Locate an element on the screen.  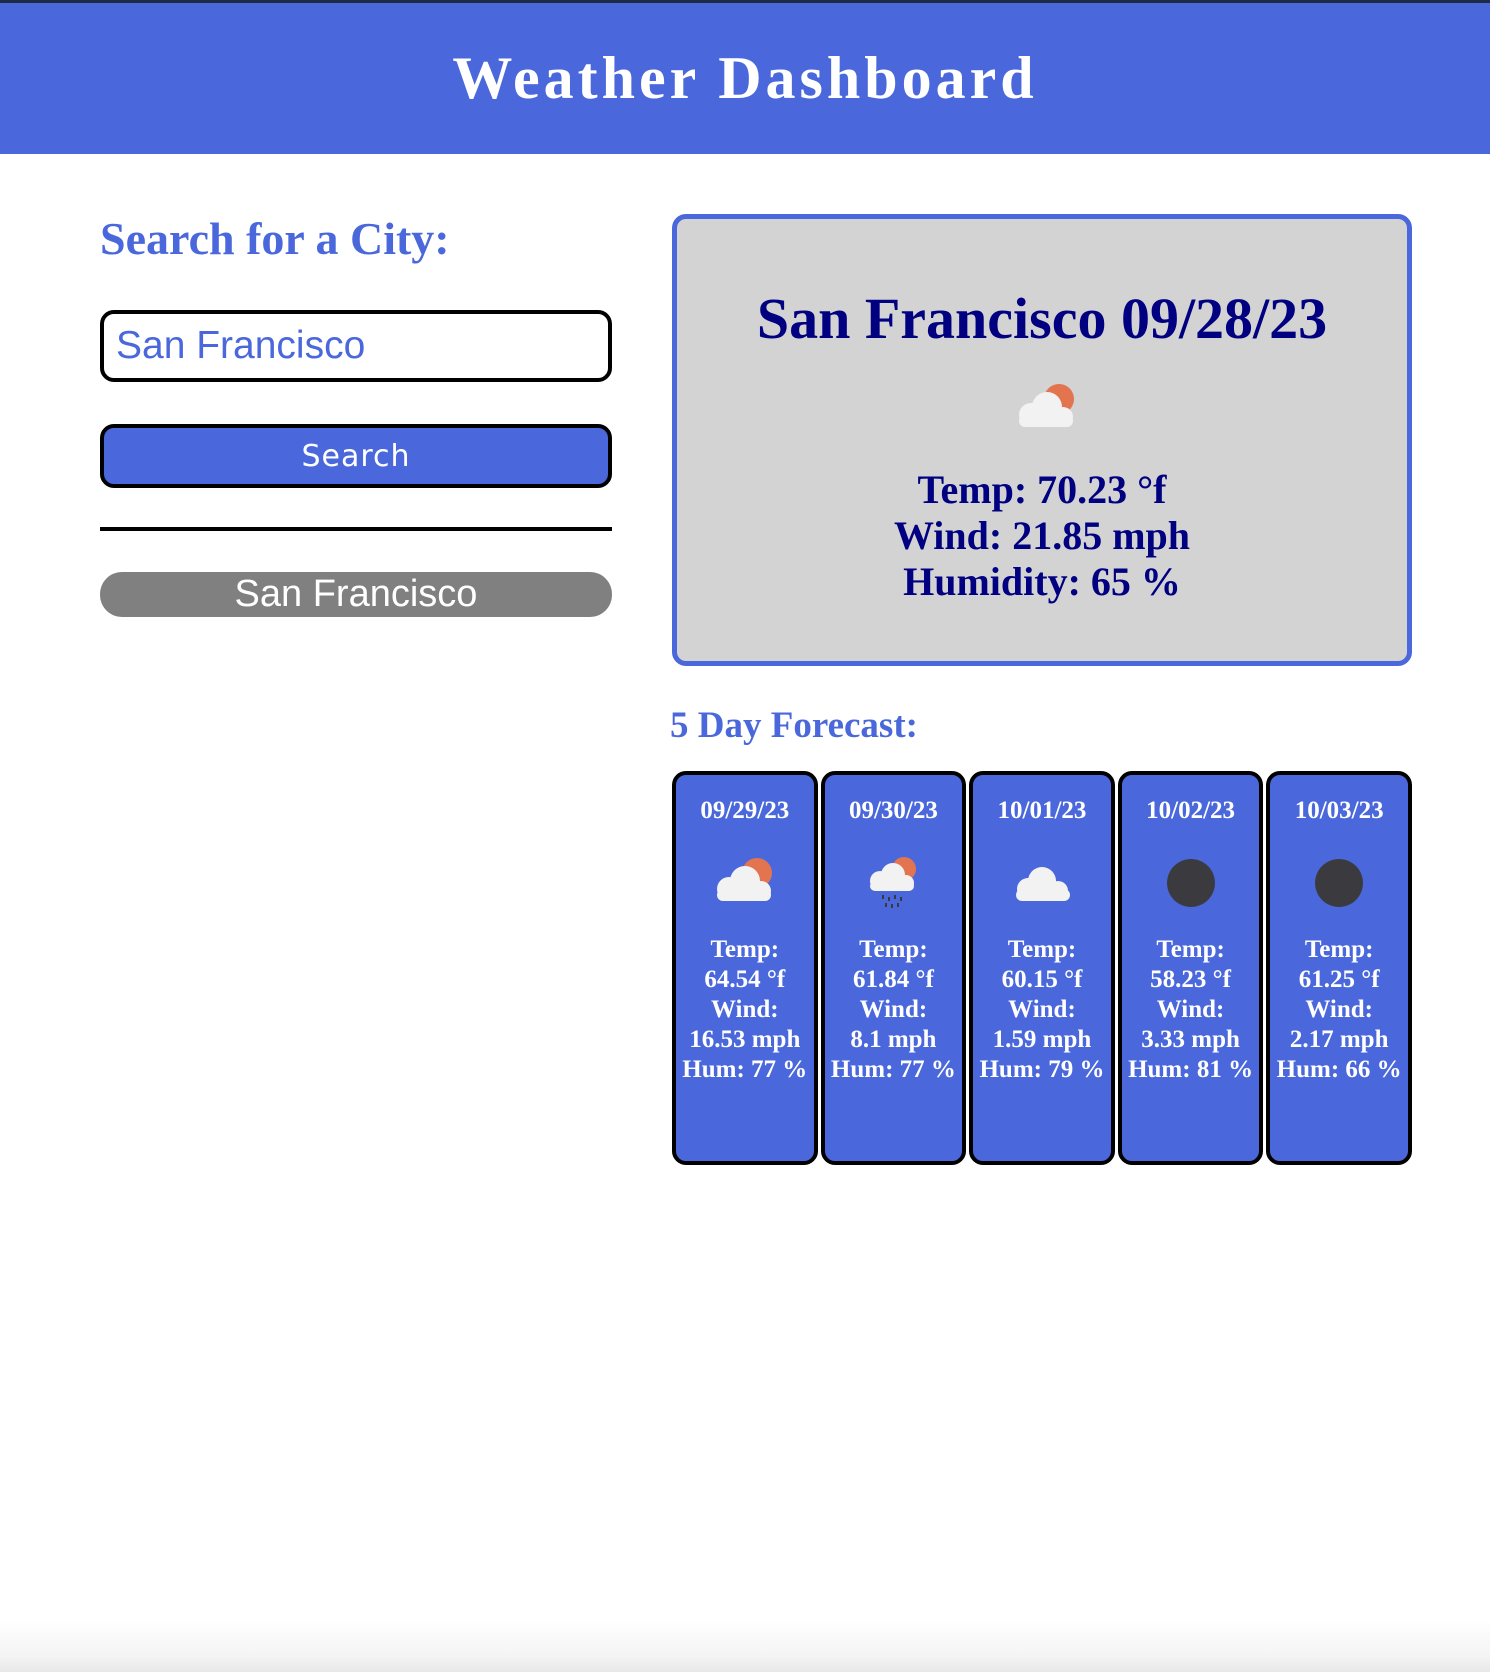
forecast-date: 09/30/23 is located at coordinates (893, 810).